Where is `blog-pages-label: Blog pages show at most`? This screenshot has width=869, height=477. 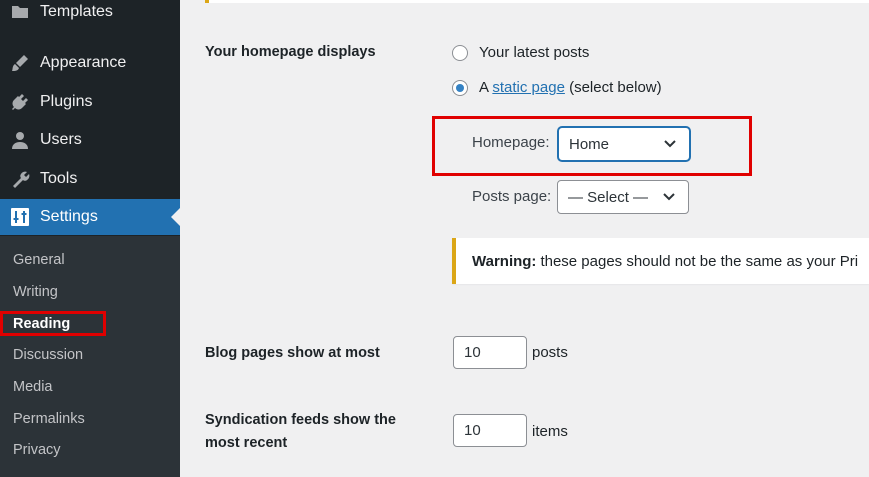 blog-pages-label: Blog pages show at most is located at coordinates (292, 353).